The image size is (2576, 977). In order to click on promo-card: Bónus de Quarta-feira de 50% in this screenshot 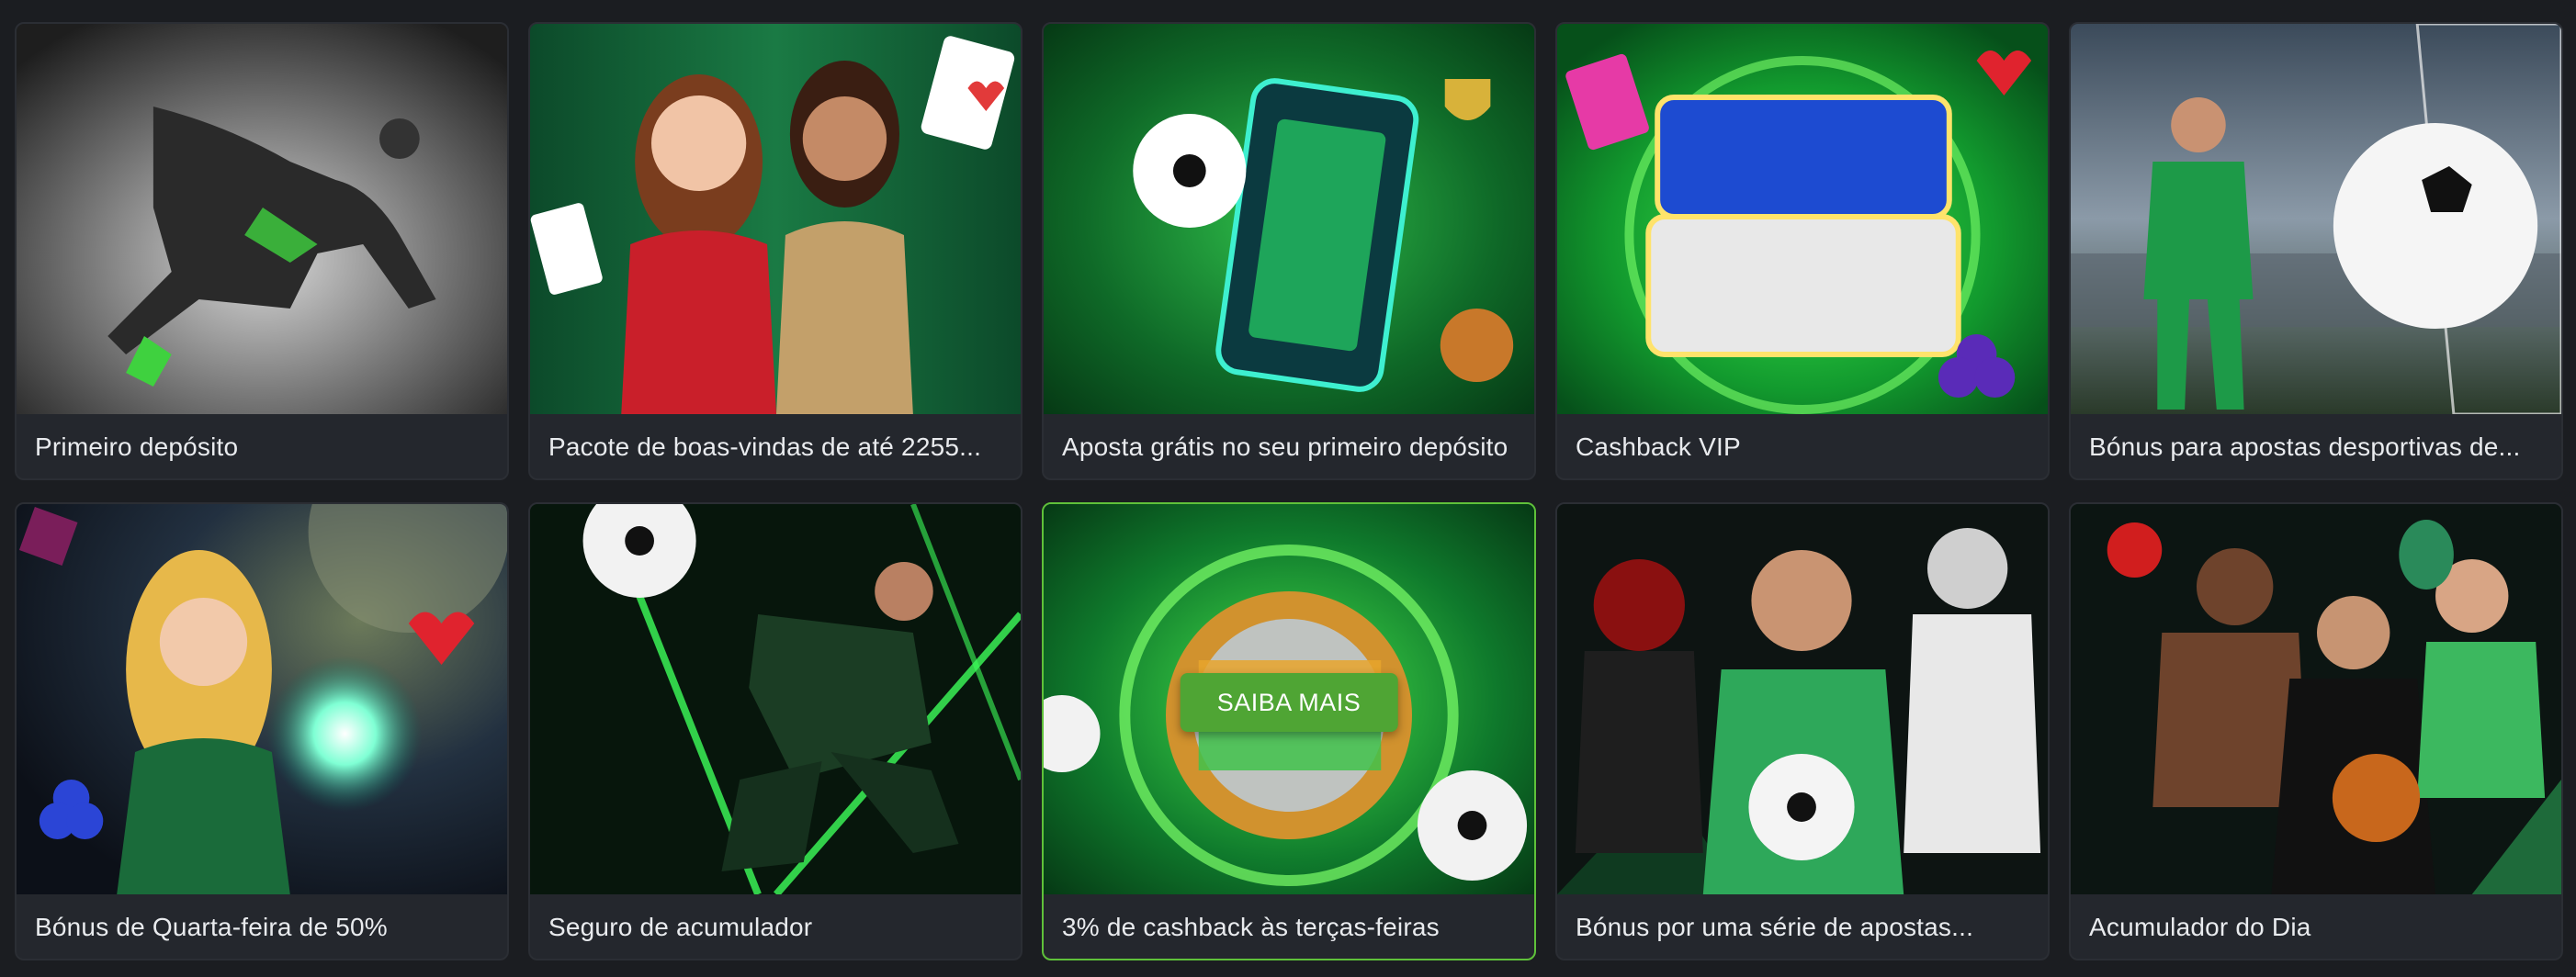, I will do `click(262, 731)`.